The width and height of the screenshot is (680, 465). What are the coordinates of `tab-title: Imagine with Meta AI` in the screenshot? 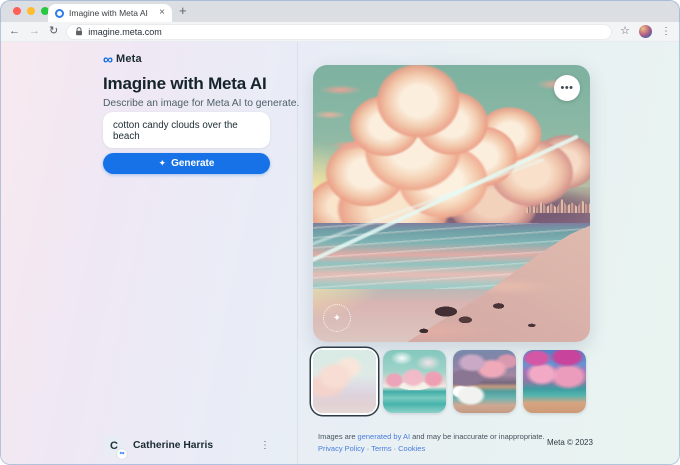 It's located at (108, 13).